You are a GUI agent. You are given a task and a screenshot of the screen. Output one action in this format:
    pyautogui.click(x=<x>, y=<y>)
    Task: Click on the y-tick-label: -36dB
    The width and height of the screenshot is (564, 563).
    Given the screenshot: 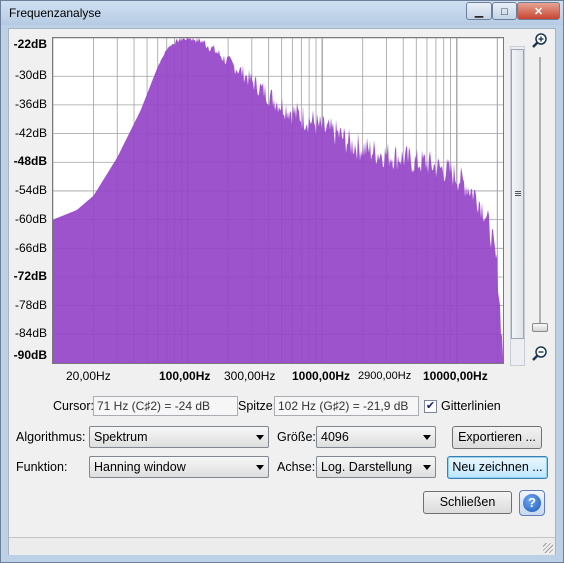 What is the action you would take?
    pyautogui.click(x=30, y=104)
    